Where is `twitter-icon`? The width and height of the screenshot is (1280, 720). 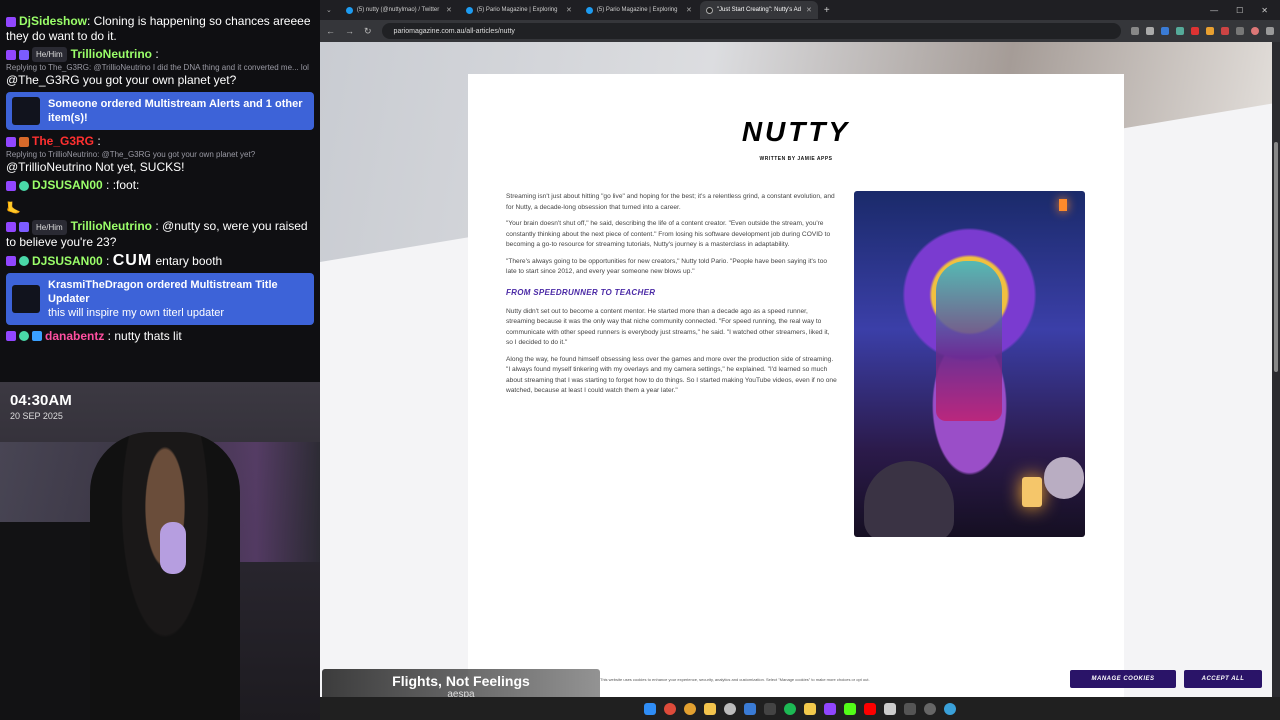 twitter-icon is located at coordinates (589, 10).